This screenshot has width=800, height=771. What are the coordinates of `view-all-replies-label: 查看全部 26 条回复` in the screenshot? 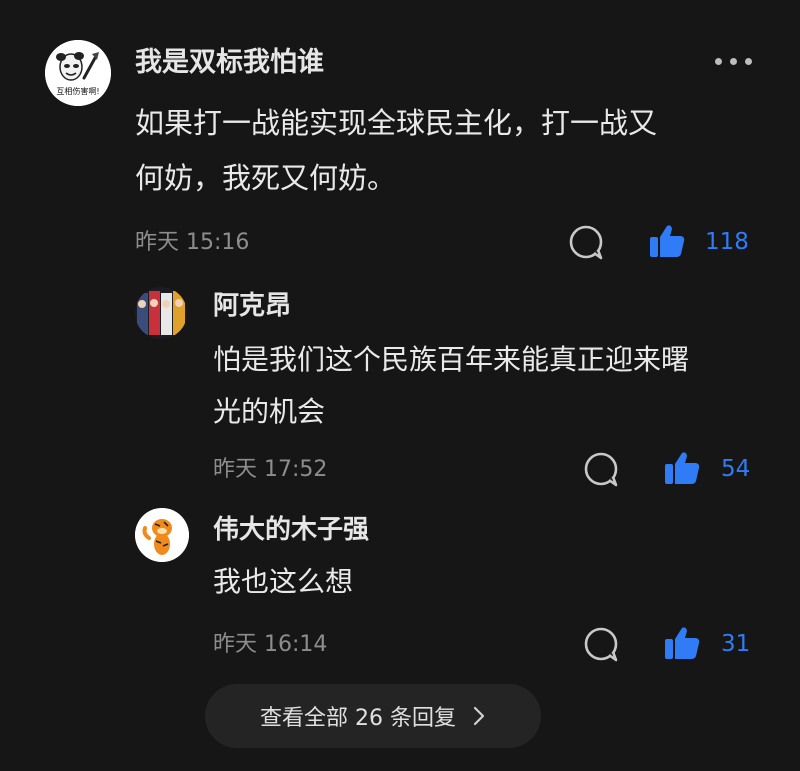 It's located at (358, 718).